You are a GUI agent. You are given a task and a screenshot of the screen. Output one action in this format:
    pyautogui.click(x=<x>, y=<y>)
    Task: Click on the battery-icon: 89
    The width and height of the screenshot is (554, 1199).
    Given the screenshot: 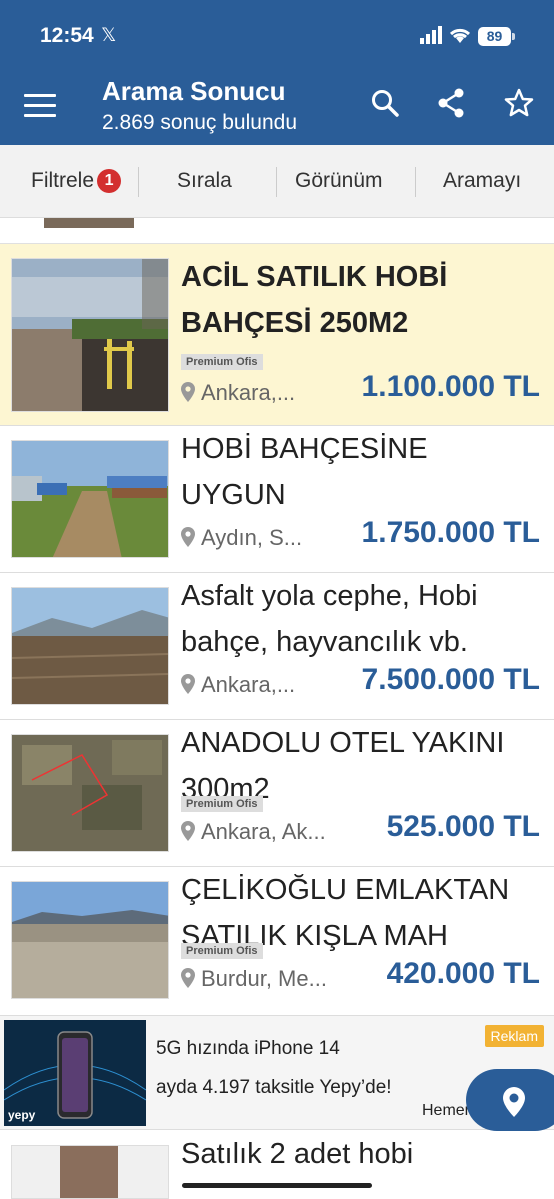 What is the action you would take?
    pyautogui.click(x=496, y=36)
    